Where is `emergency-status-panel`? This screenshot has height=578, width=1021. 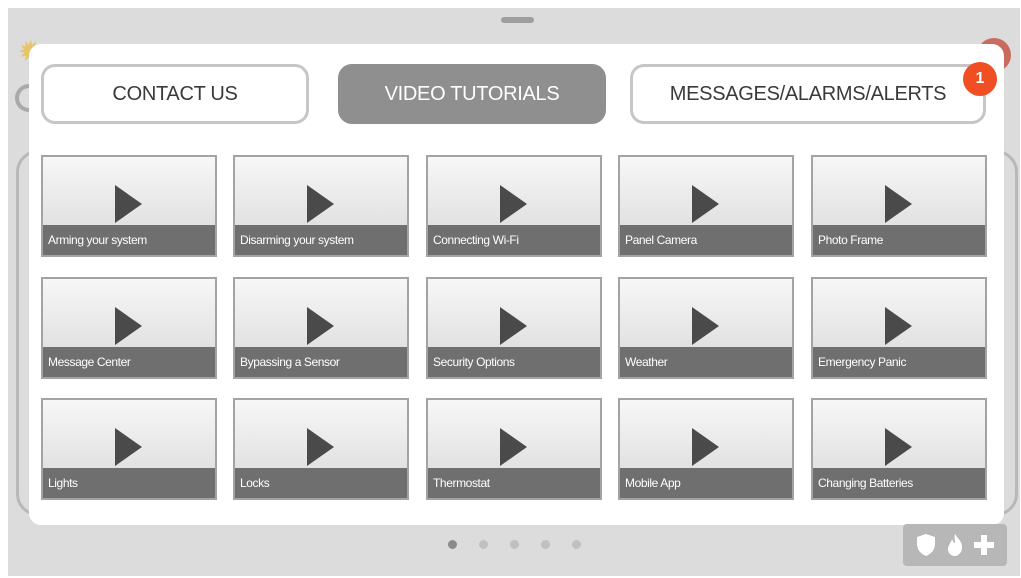
emergency-status-panel is located at coordinates (955, 545).